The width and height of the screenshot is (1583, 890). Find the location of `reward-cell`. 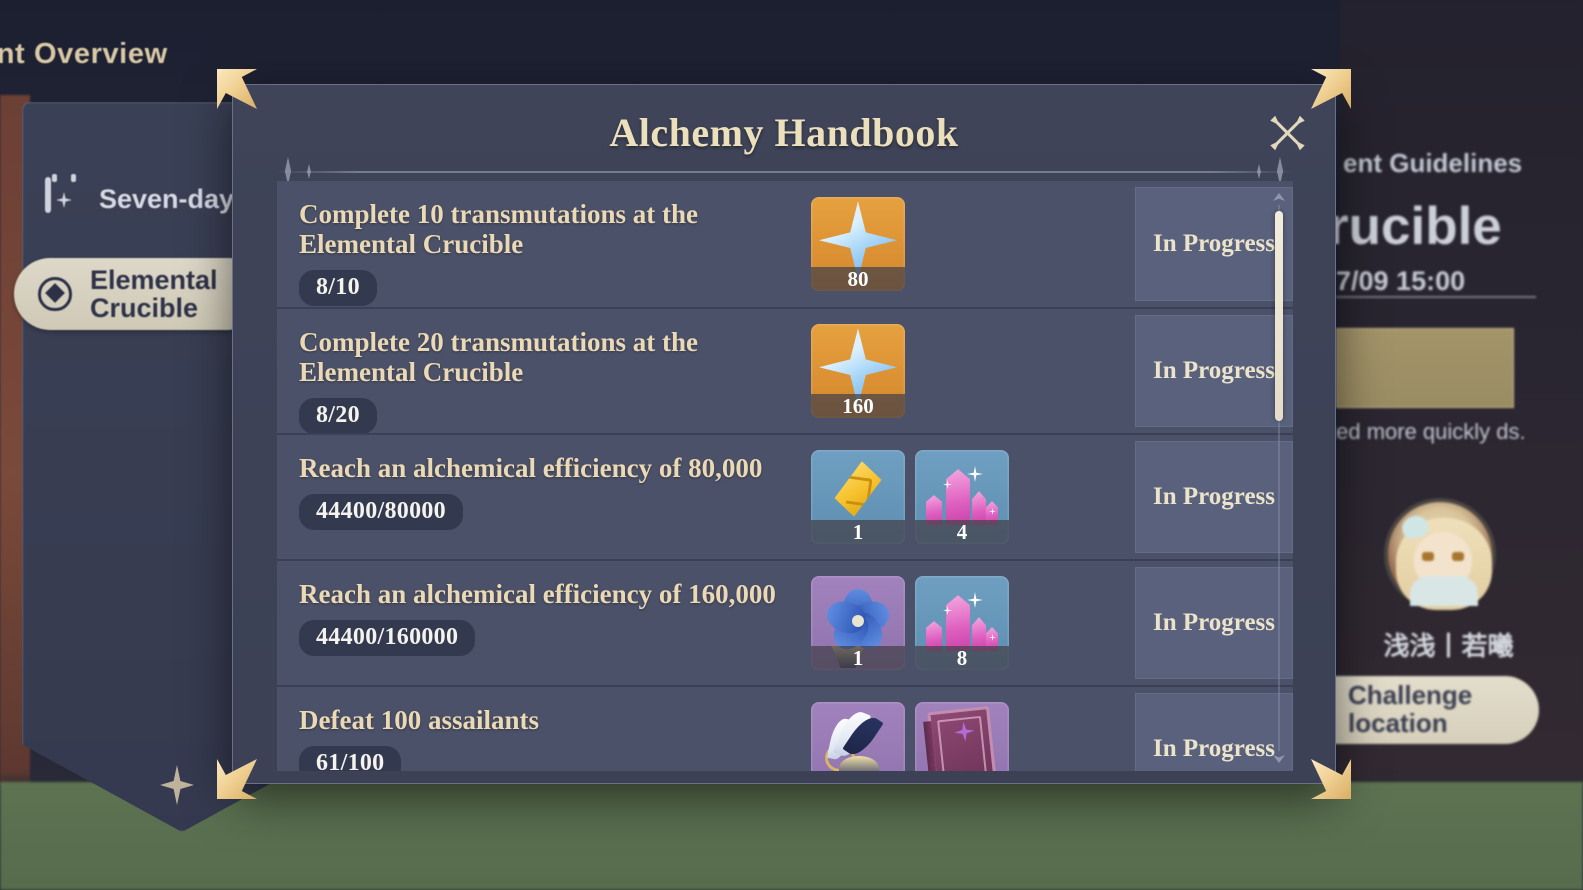

reward-cell is located at coordinates (940, 729).